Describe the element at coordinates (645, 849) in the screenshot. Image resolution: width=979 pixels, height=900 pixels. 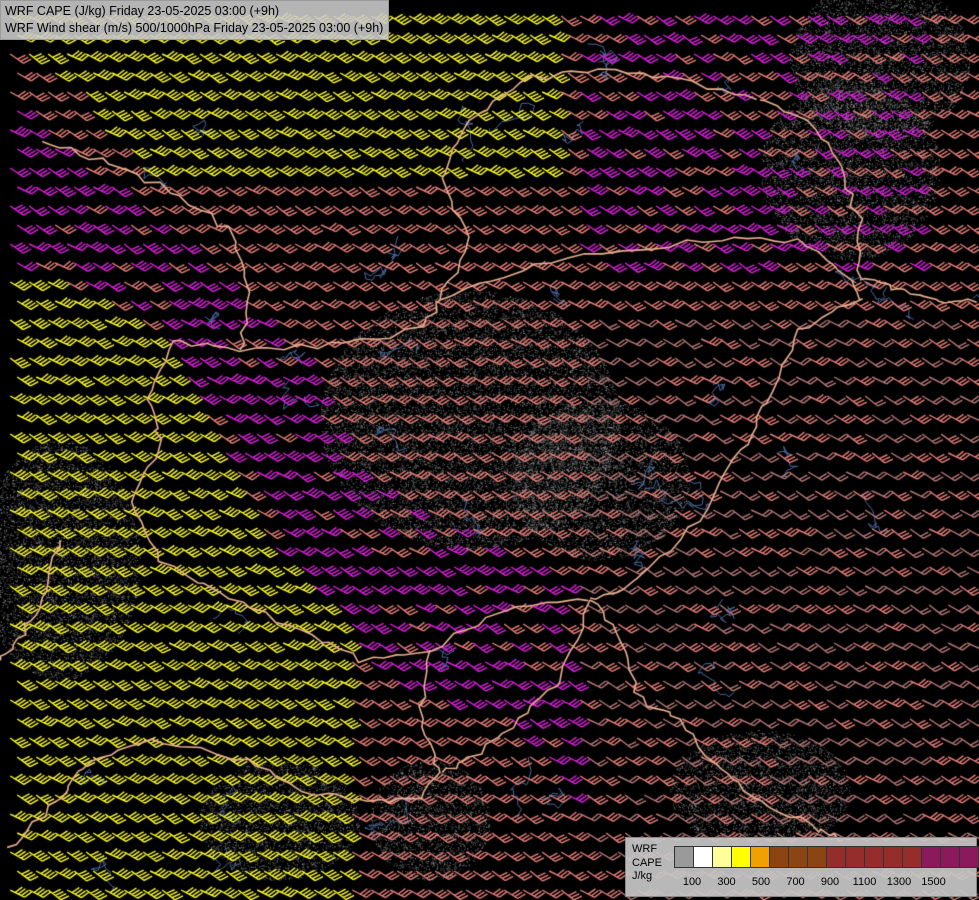
I see `legend-label-model: WRF` at that location.